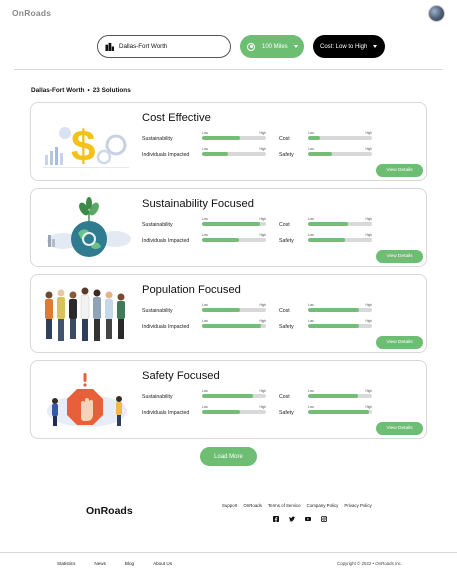 This screenshot has width=457, height=573. Describe the element at coordinates (176, 118) in the screenshot. I see `card-title: Cost Effective` at that location.